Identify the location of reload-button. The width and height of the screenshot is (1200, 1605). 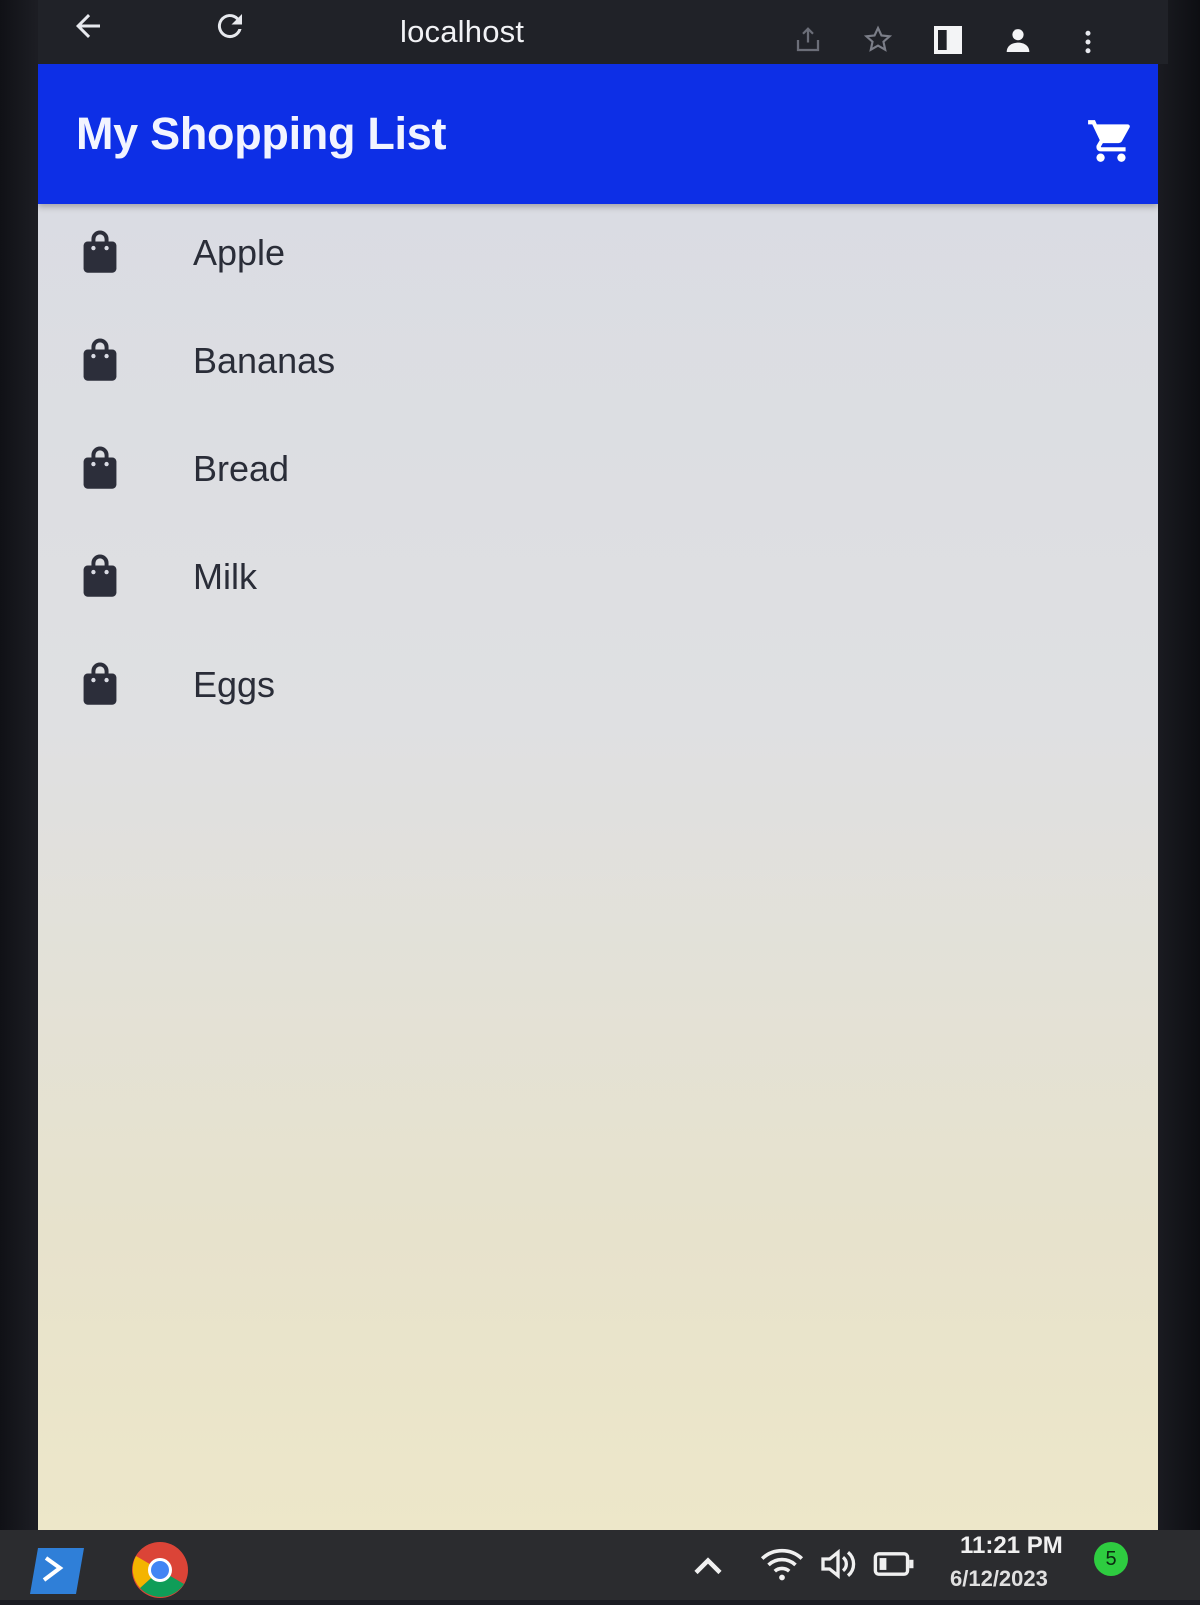
(230, 26).